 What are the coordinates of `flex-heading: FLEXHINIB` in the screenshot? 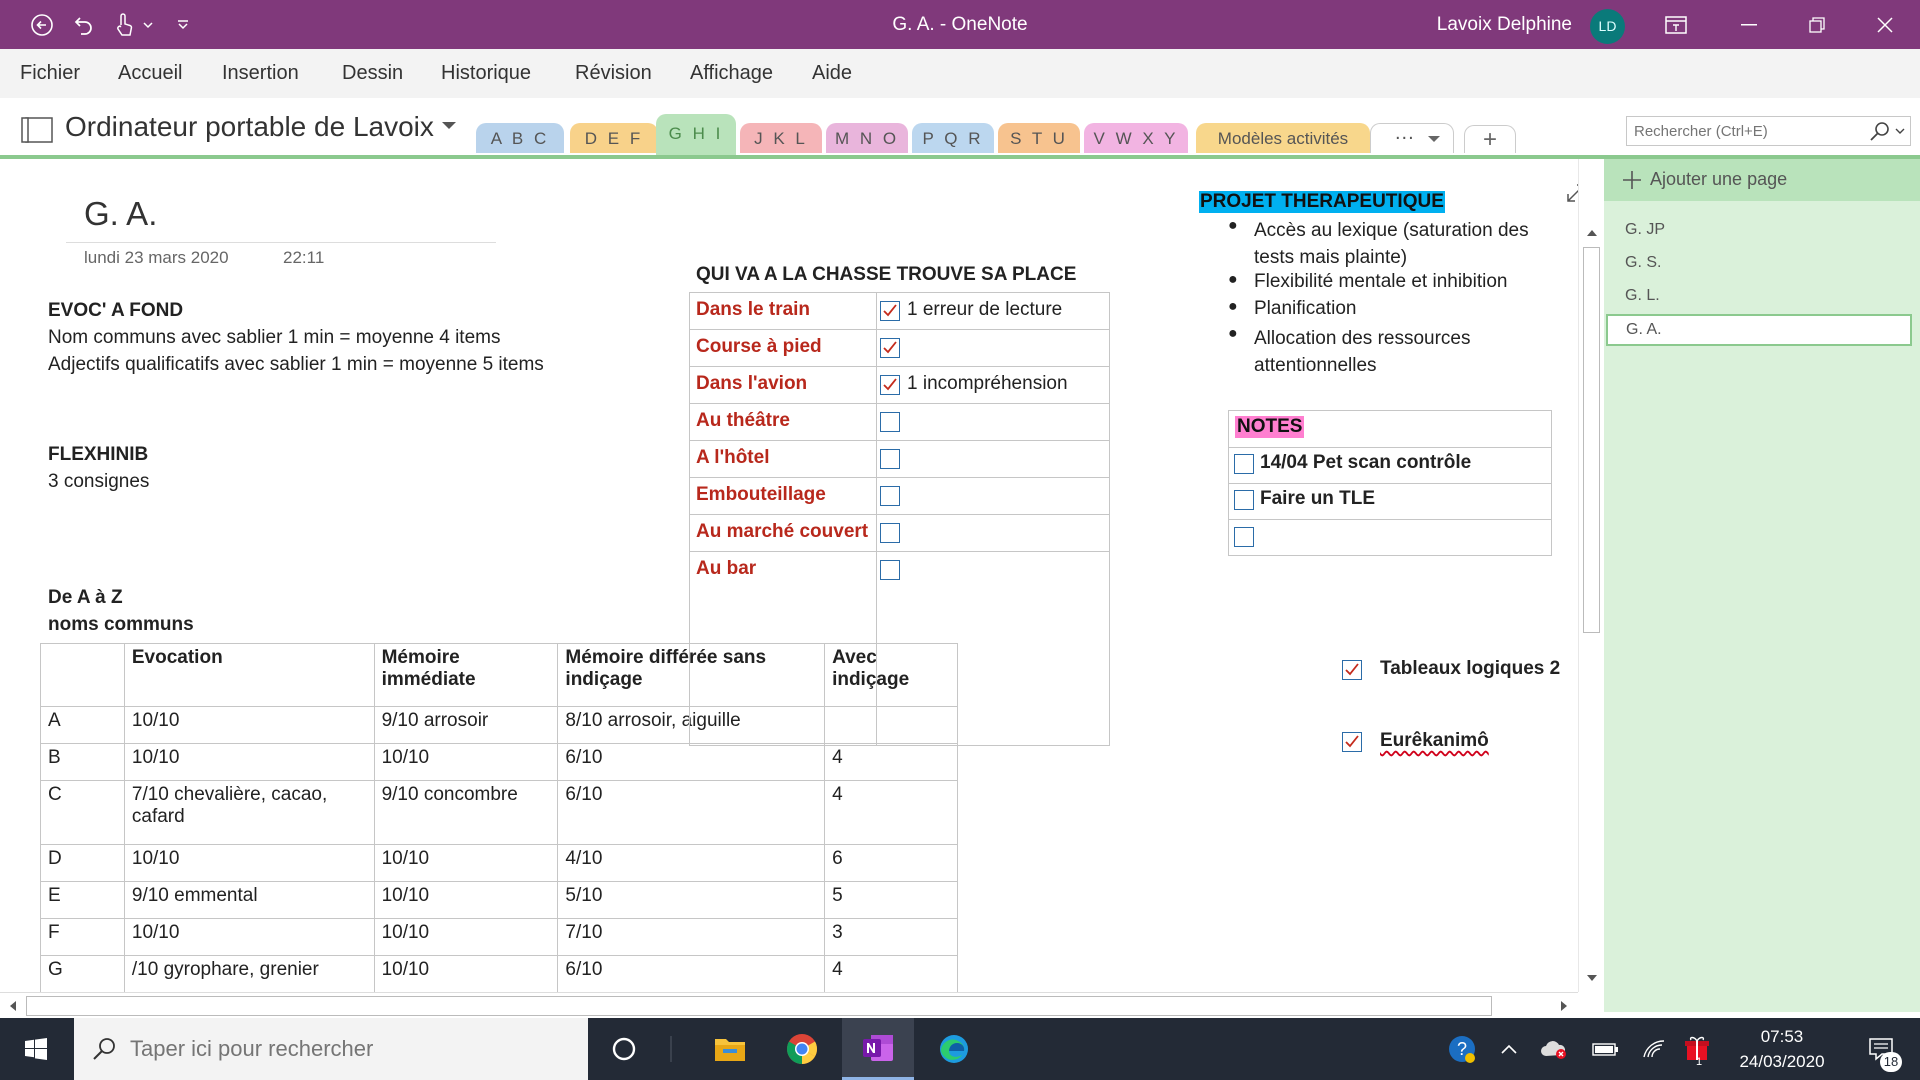 It's located at (98, 455).